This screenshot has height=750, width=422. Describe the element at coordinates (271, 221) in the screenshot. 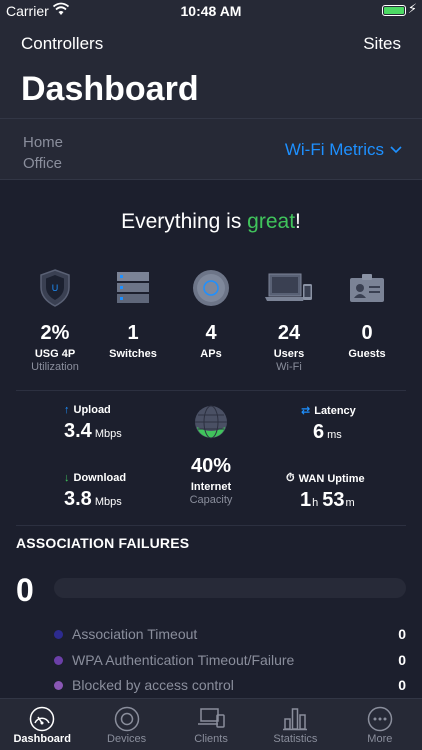

I see `headline-highlight: great` at that location.